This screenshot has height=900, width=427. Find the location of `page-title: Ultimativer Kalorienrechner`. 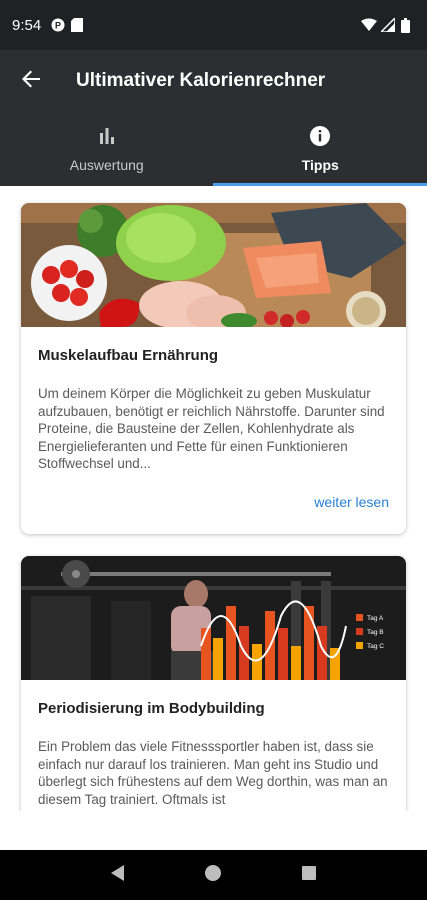

page-title: Ultimativer Kalorienrechner is located at coordinates (201, 80).